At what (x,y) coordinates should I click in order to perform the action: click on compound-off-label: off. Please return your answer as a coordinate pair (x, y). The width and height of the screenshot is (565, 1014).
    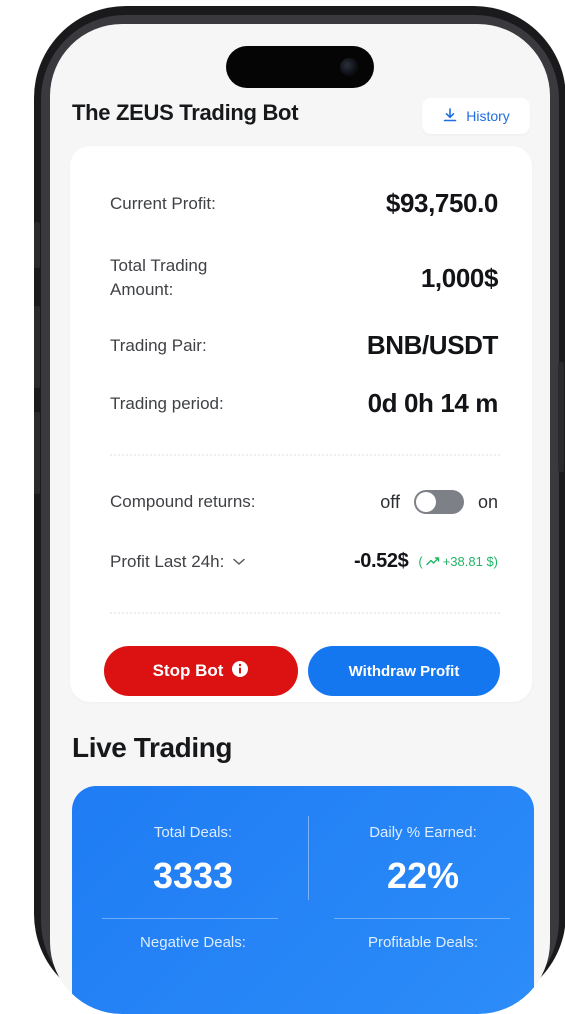
    Looking at the image, I should click on (390, 501).